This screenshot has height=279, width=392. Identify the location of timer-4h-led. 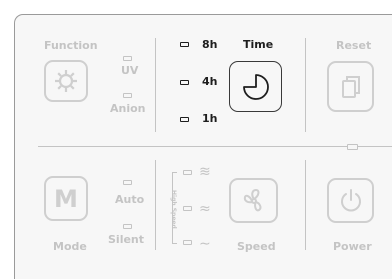
(184, 82).